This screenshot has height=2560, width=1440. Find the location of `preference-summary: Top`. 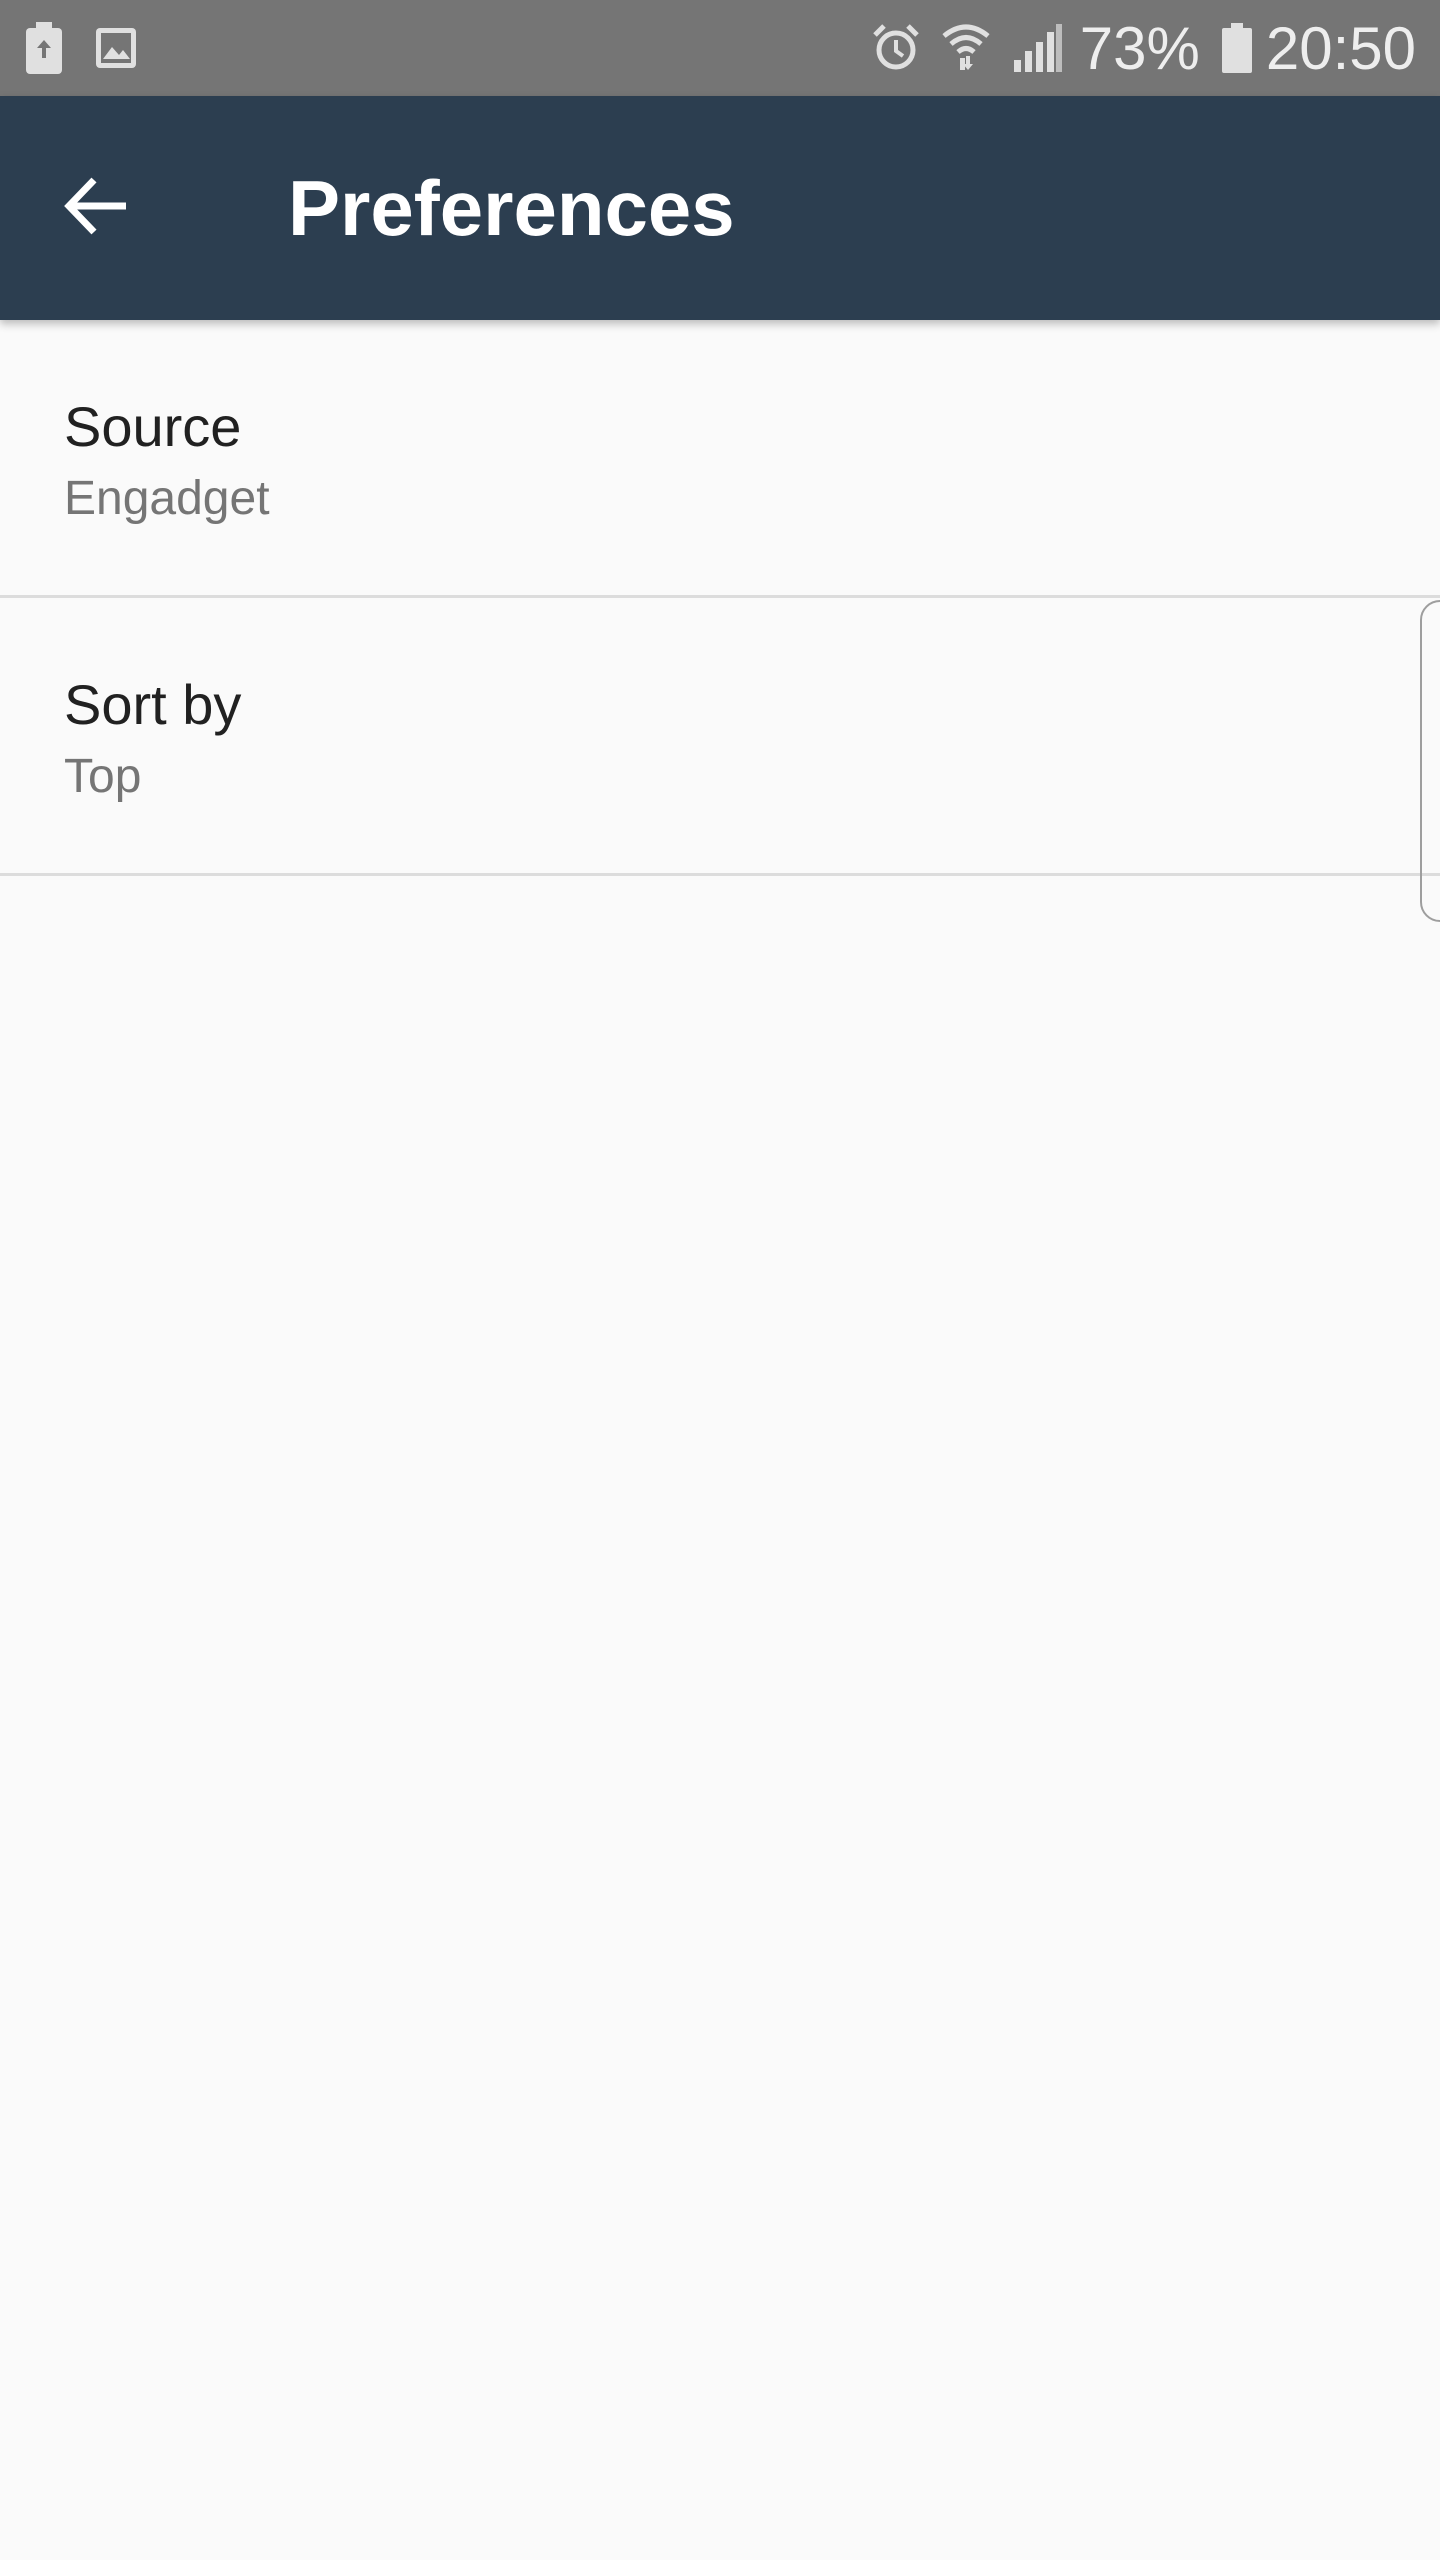

preference-summary: Top is located at coordinates (103, 776).